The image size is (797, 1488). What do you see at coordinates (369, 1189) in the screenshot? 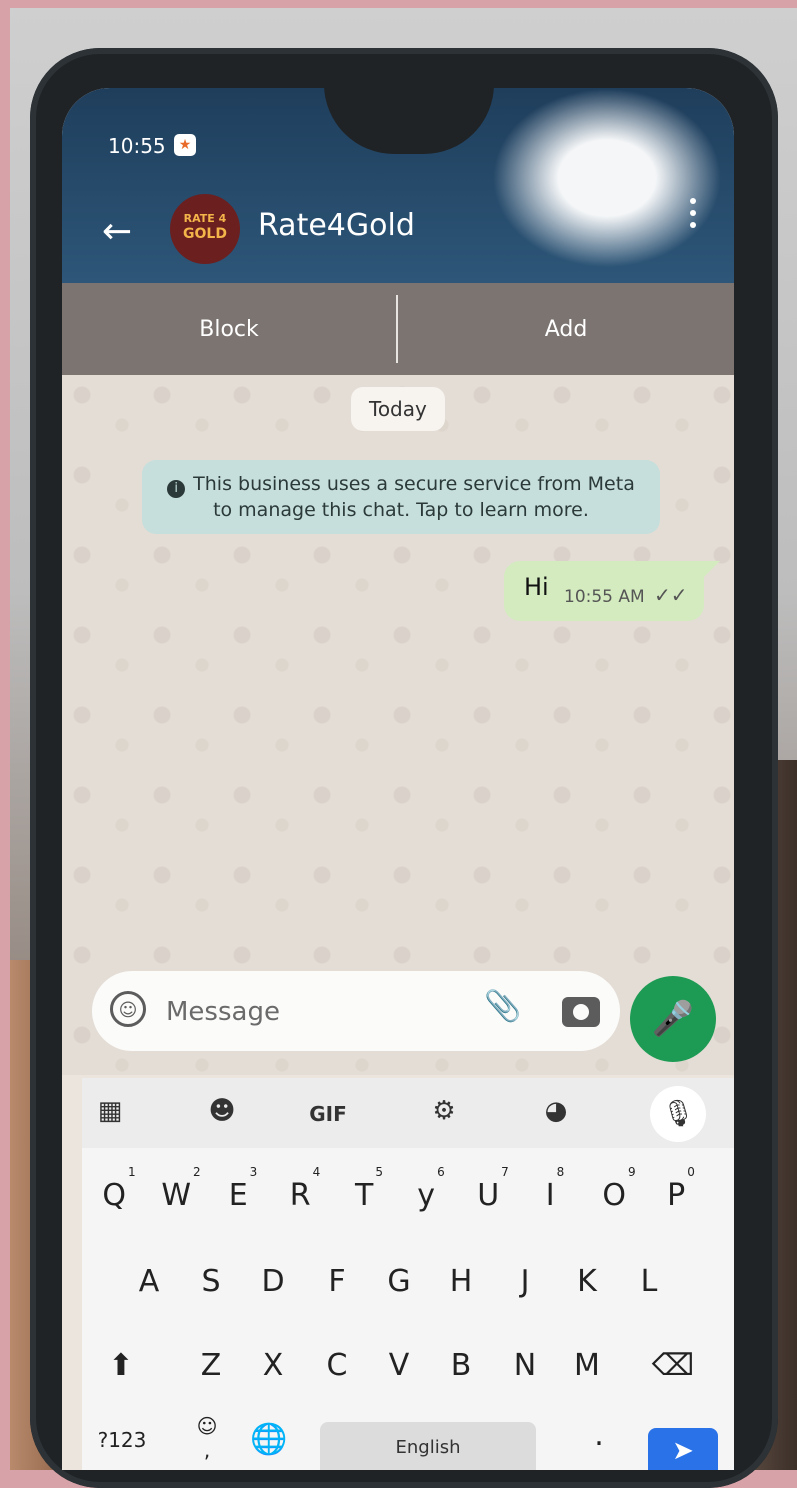
I see `key-t: T5` at bounding box center [369, 1189].